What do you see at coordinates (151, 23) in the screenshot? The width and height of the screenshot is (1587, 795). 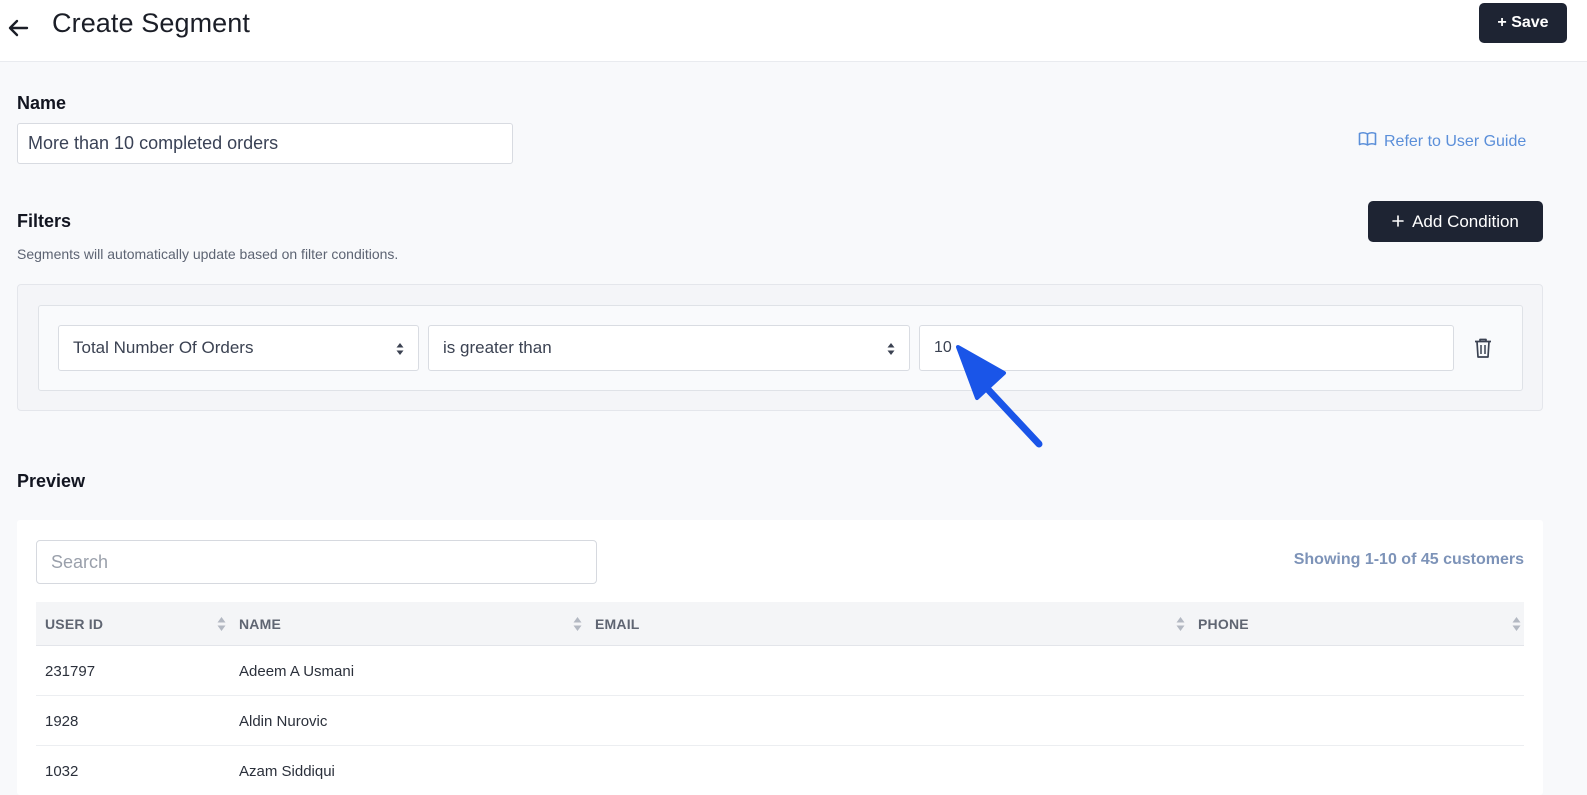 I see `page-title: Create Segment` at bounding box center [151, 23].